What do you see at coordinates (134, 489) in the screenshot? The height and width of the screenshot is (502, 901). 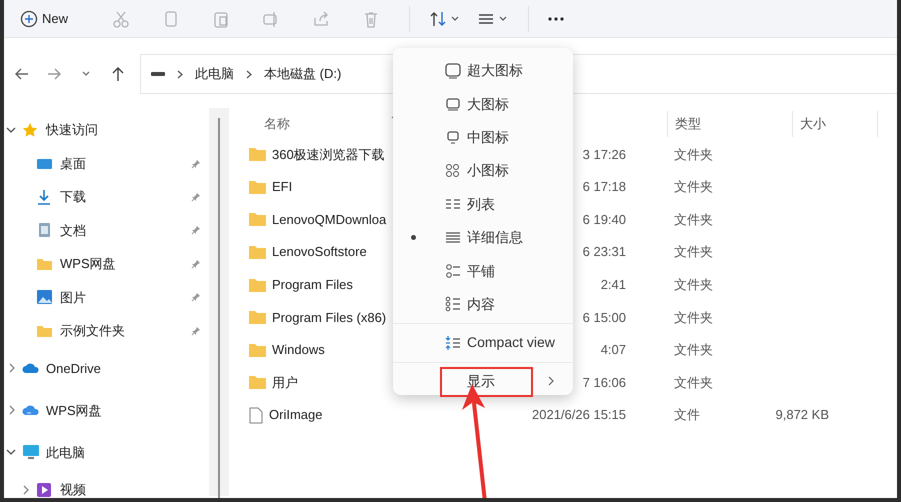 I see `sidebar-item: 视频` at bounding box center [134, 489].